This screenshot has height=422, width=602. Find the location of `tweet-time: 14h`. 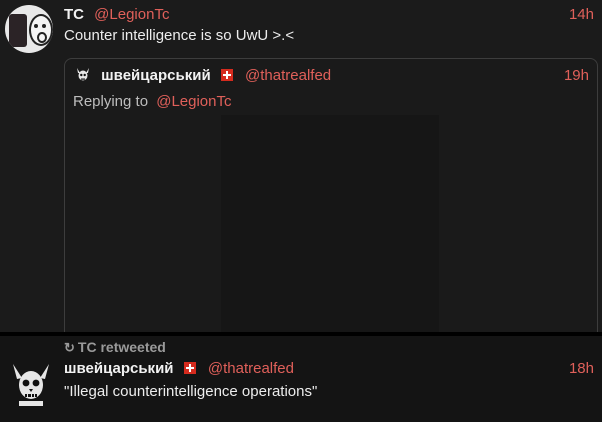

tweet-time: 14h is located at coordinates (581, 14).